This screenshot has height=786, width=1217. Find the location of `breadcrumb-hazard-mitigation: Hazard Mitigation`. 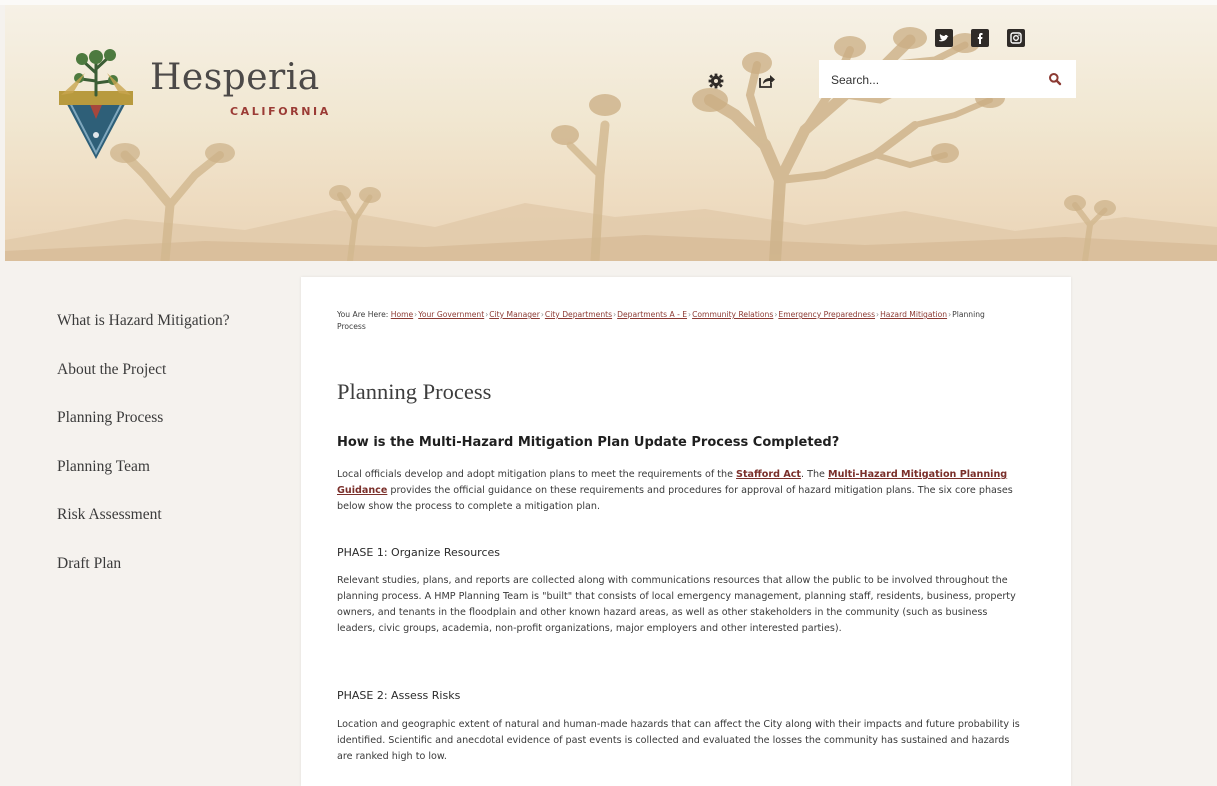

breadcrumb-hazard-mitigation: Hazard Mitigation is located at coordinates (913, 314).